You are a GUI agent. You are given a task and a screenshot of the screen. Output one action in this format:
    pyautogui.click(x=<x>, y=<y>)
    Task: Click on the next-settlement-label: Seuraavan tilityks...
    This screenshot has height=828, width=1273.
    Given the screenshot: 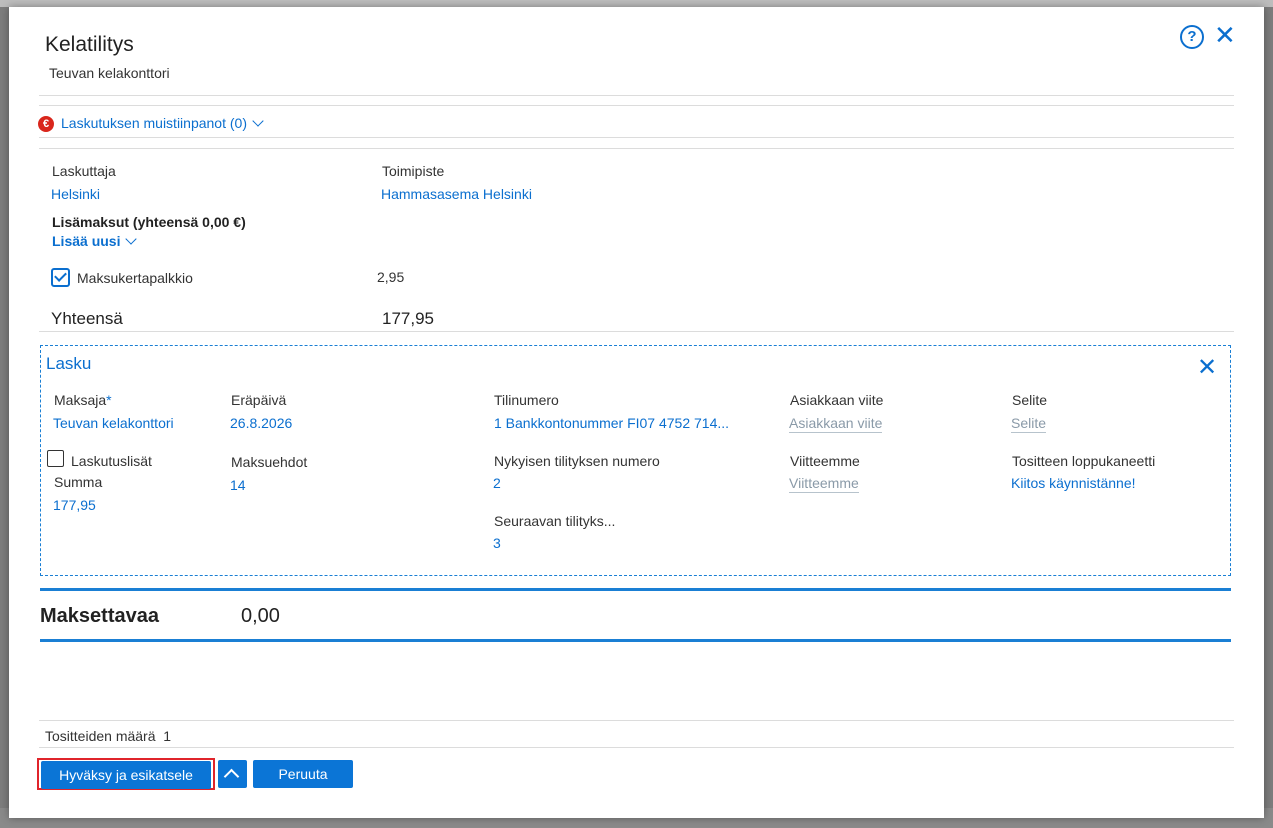 What is the action you would take?
    pyautogui.click(x=555, y=521)
    